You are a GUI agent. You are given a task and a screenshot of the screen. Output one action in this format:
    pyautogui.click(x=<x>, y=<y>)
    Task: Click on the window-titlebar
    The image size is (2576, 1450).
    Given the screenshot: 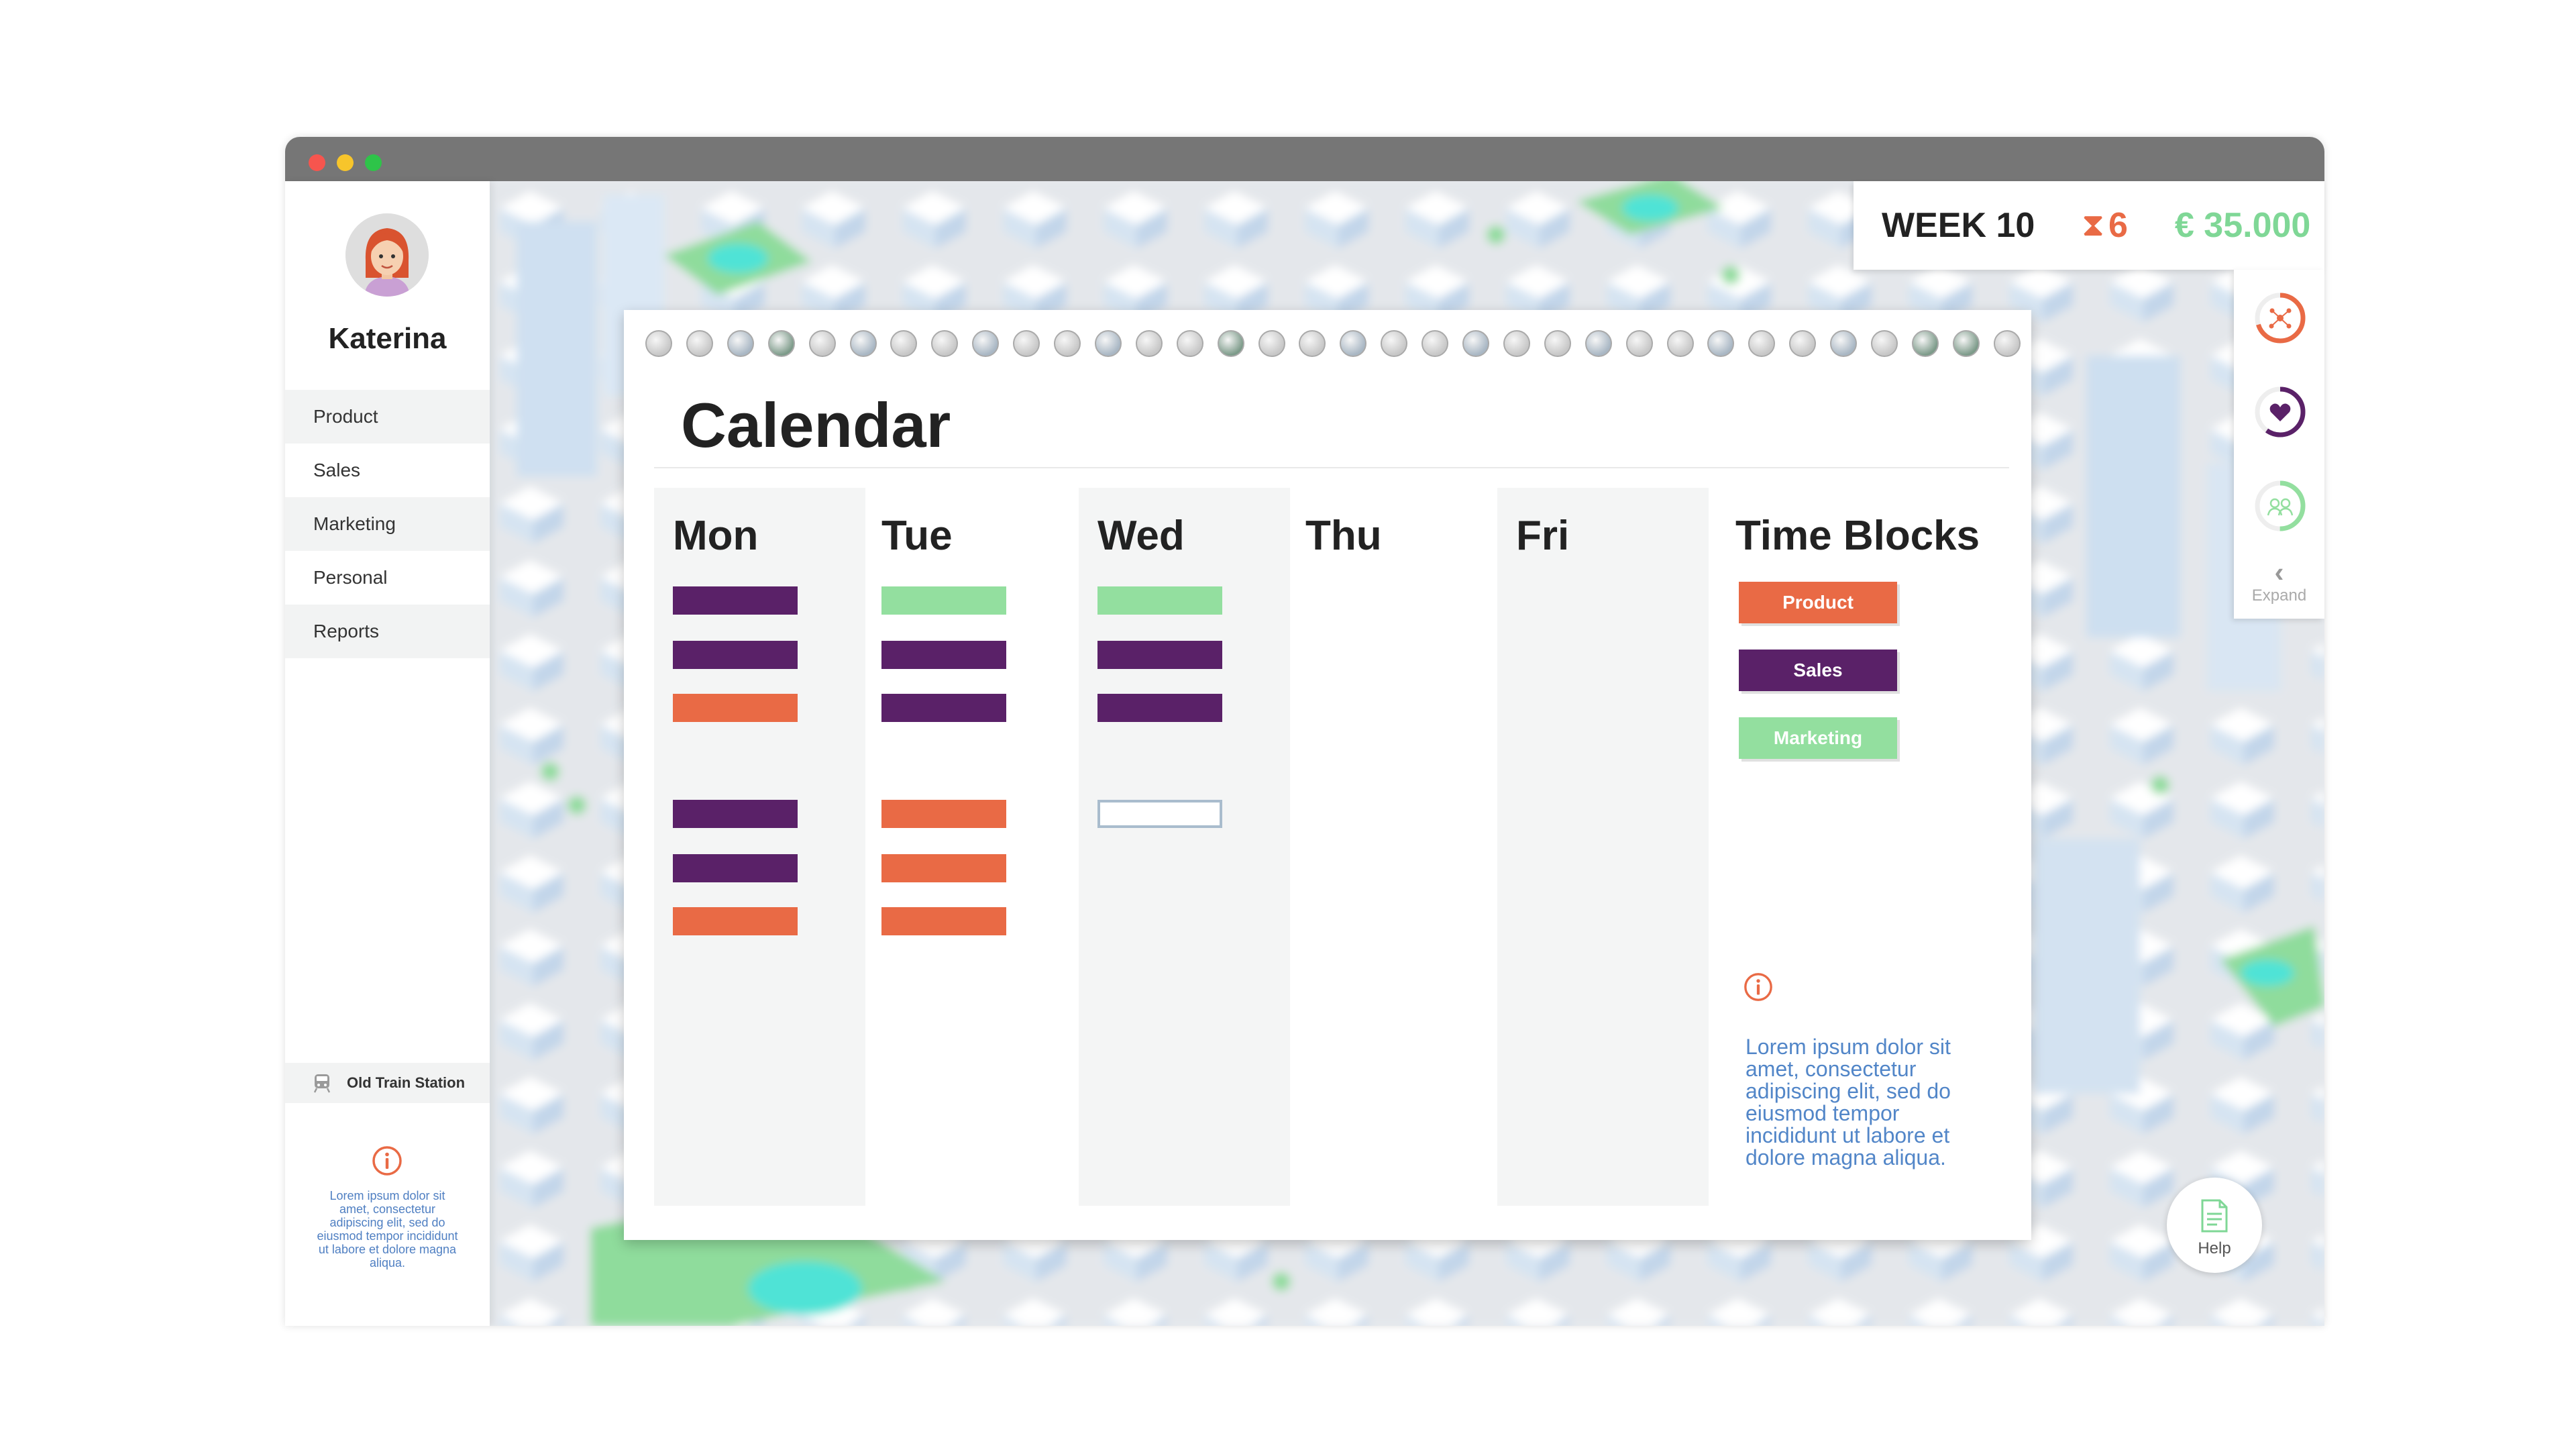 What is the action you would take?
    pyautogui.click(x=1304, y=159)
    